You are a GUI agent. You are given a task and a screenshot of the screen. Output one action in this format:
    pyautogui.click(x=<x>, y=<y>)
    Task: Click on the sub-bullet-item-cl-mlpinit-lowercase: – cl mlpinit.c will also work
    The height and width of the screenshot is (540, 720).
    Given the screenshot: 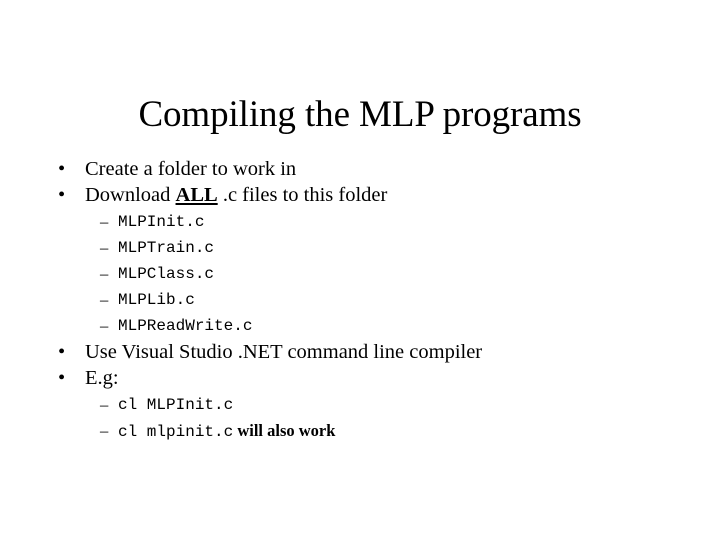 What is the action you would take?
    pyautogui.click(x=366, y=431)
    